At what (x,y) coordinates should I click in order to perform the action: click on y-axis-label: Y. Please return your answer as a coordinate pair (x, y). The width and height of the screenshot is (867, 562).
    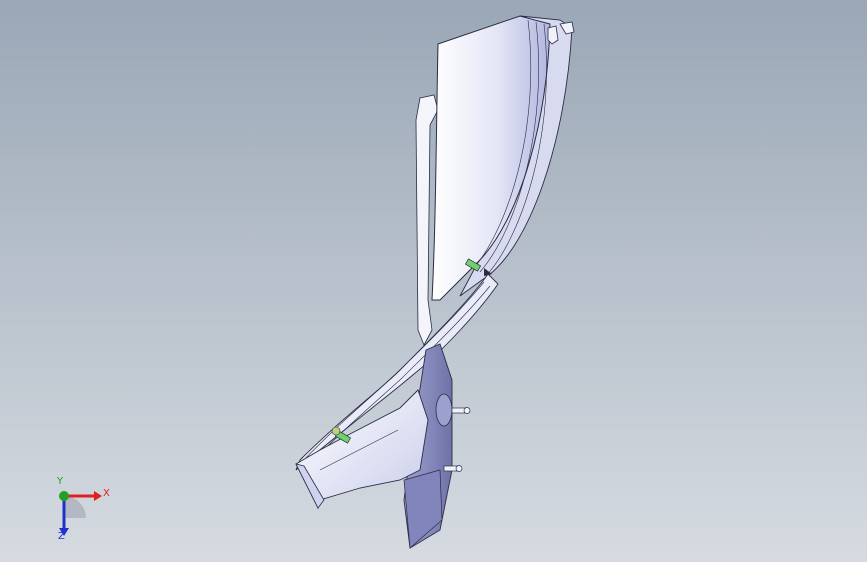
    Looking at the image, I should click on (60, 481).